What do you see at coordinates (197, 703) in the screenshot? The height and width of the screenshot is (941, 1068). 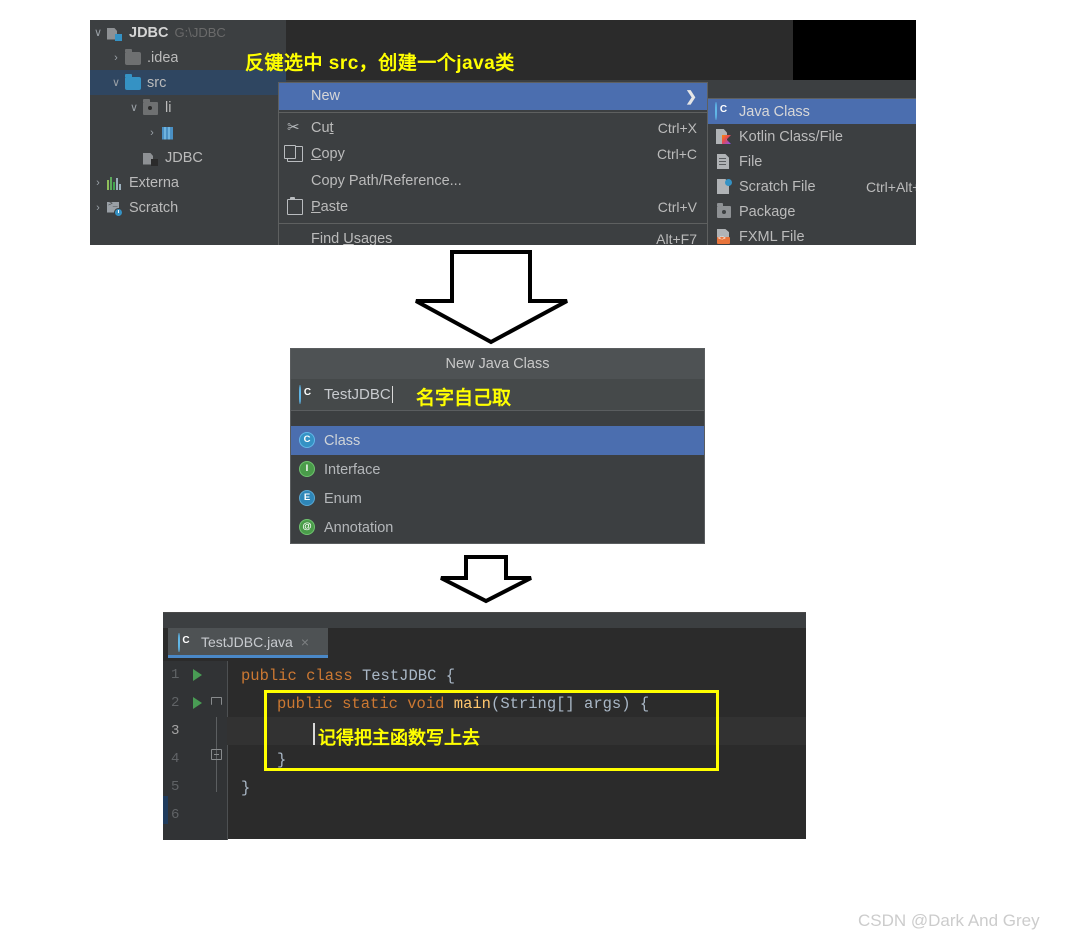 I see `run-main-icon` at bounding box center [197, 703].